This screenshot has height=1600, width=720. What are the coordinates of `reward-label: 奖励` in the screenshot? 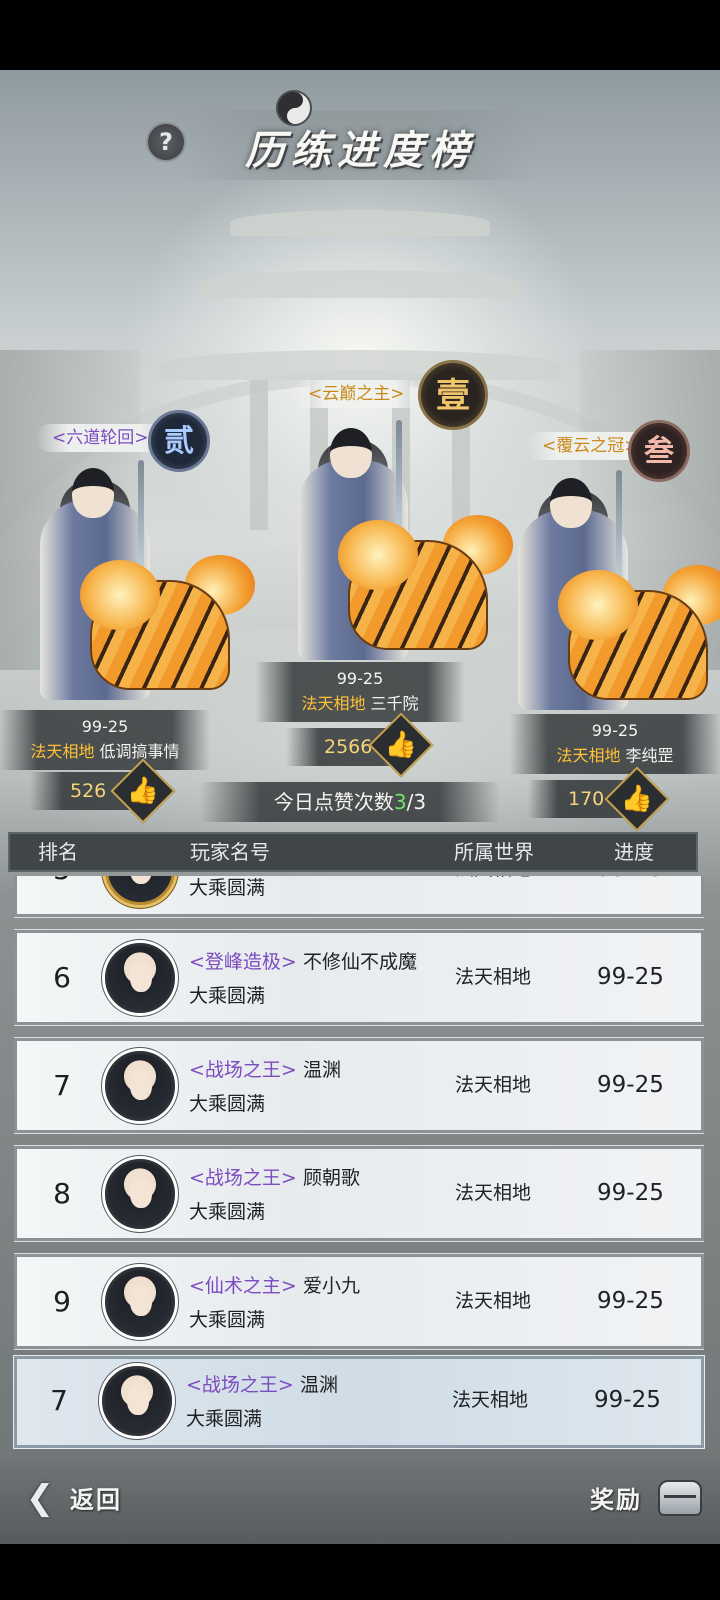 It's located at (616, 1499).